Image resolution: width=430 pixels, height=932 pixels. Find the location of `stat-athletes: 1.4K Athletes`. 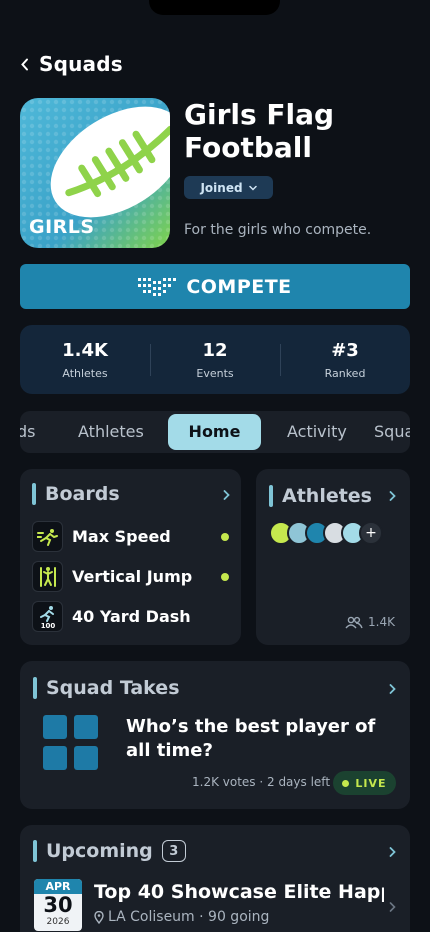

stat-athletes: 1.4K Athletes is located at coordinates (85, 360).